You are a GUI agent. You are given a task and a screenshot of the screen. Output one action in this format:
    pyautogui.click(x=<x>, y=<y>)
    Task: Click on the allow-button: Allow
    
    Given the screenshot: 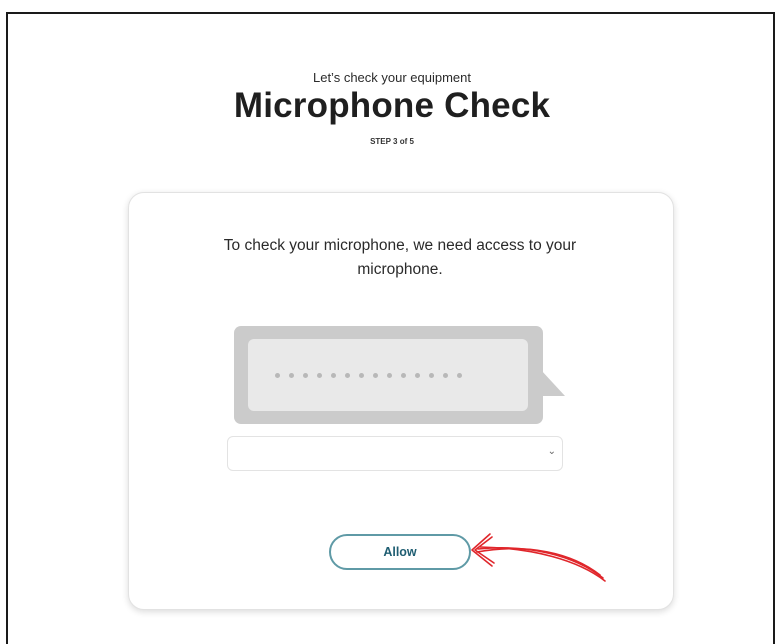 What is the action you would take?
    pyautogui.click(x=400, y=552)
    